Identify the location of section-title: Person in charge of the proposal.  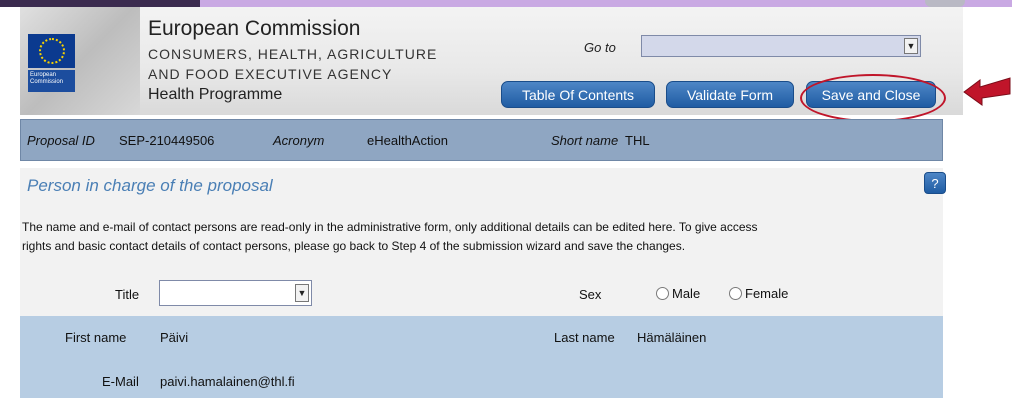
(150, 185).